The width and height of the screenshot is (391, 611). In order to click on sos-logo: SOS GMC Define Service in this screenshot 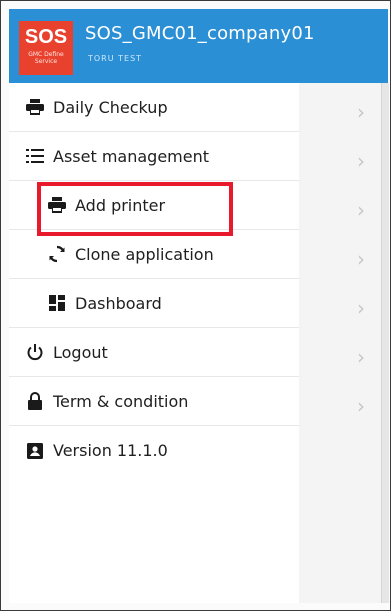, I will do `click(46, 48)`.